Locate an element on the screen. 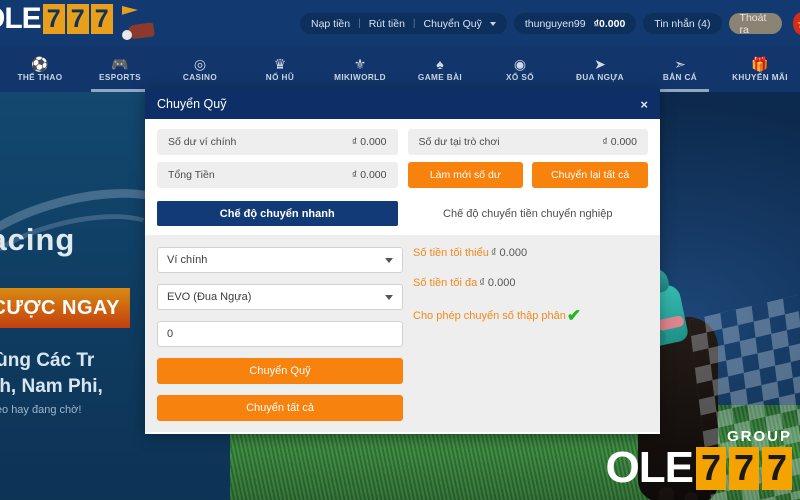 The image size is (800, 500). close-icon: × is located at coordinates (644, 104).